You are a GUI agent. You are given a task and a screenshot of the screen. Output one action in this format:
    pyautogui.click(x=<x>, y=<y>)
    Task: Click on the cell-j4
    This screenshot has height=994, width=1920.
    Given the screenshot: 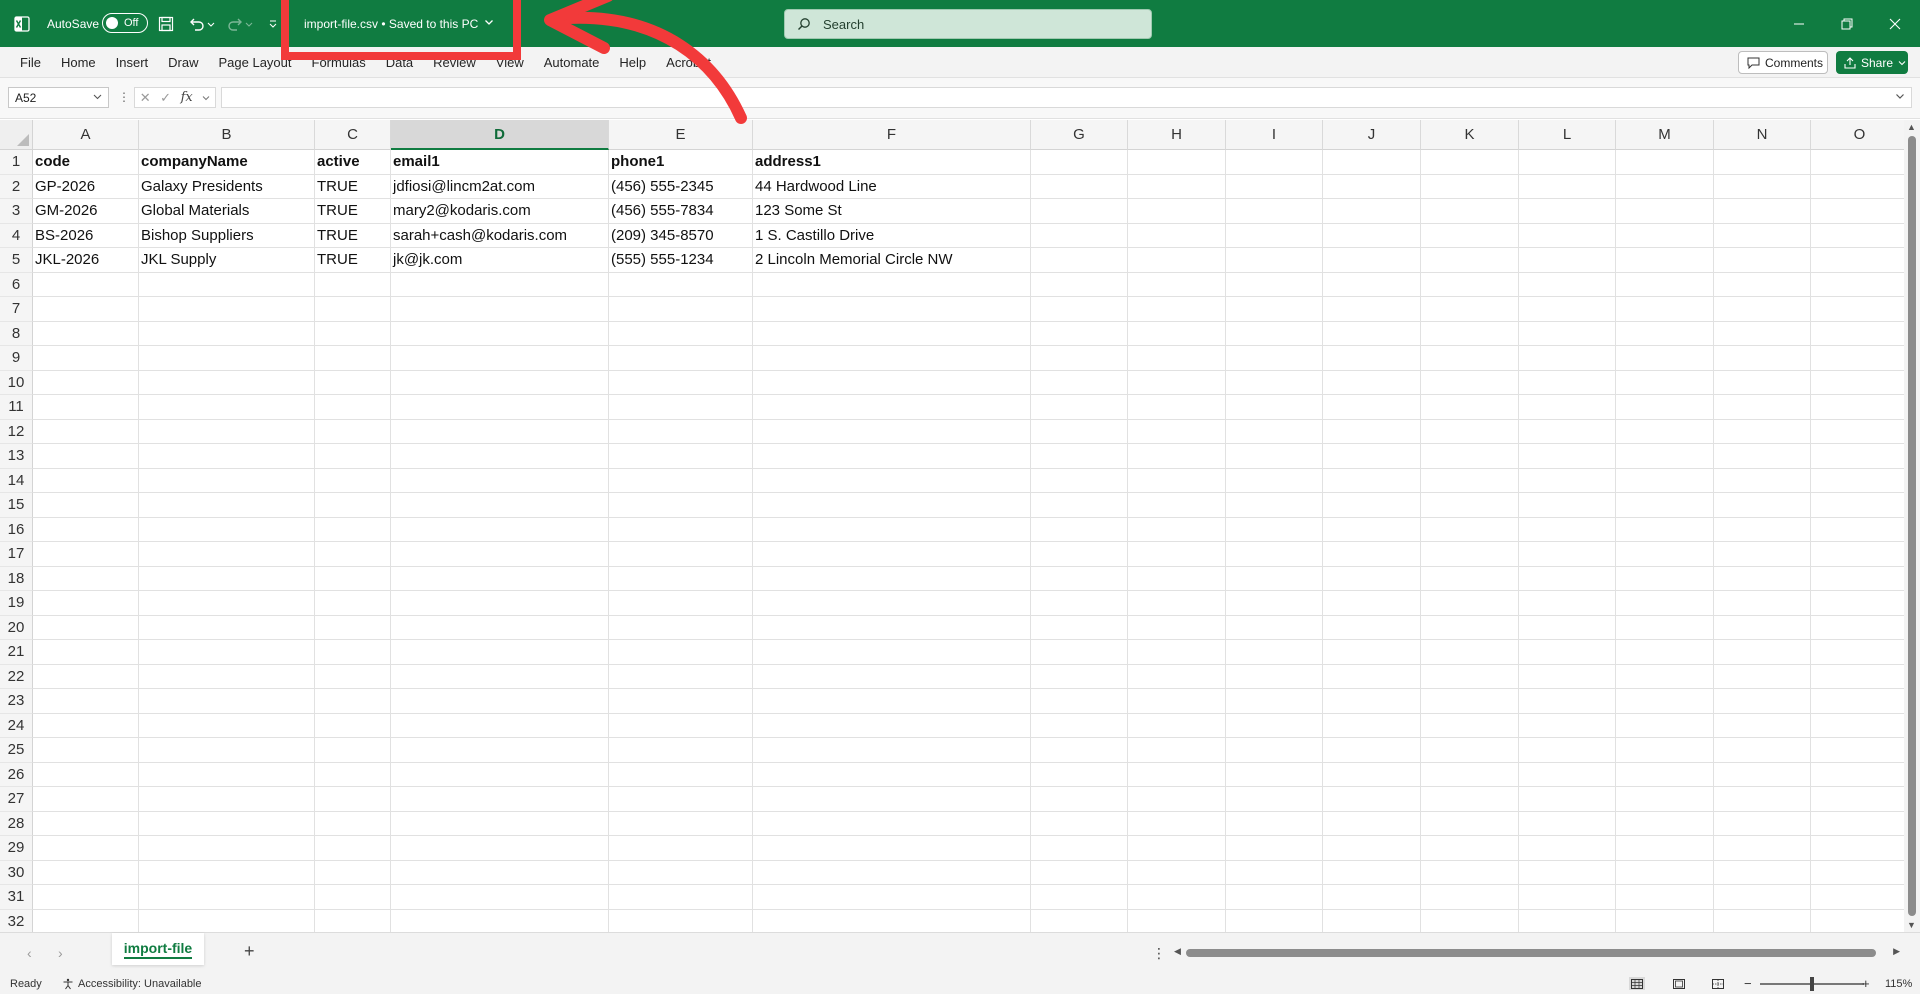 What is the action you would take?
    pyautogui.click(x=1372, y=235)
    